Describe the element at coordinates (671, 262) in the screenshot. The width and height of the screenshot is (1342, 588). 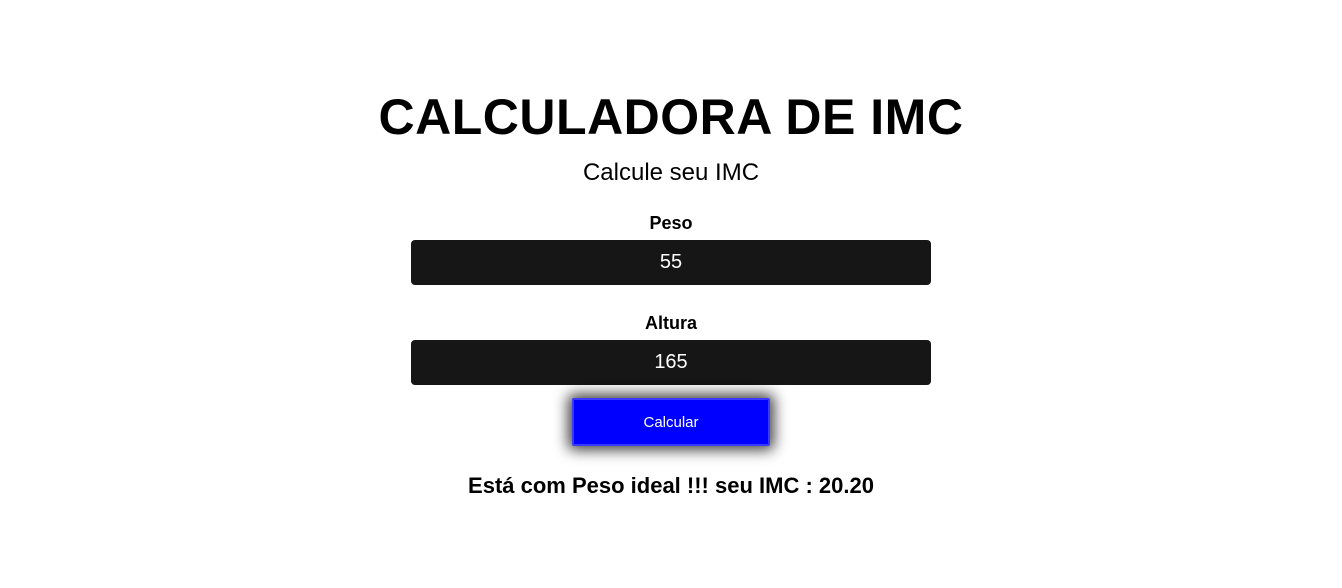
I see `peso-input` at that location.